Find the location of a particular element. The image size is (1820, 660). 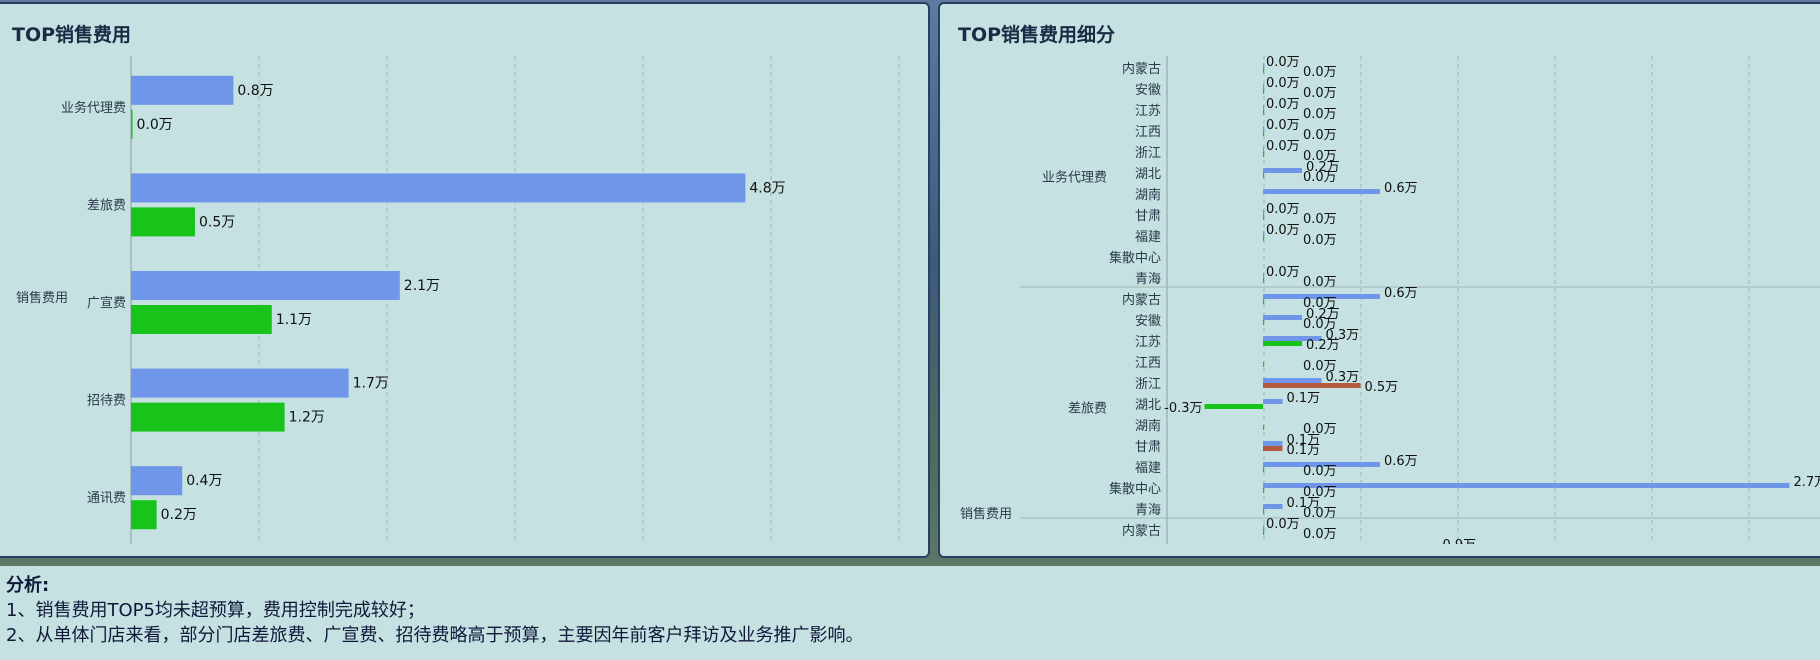

data-label: -0.3万 is located at coordinates (1183, 408).